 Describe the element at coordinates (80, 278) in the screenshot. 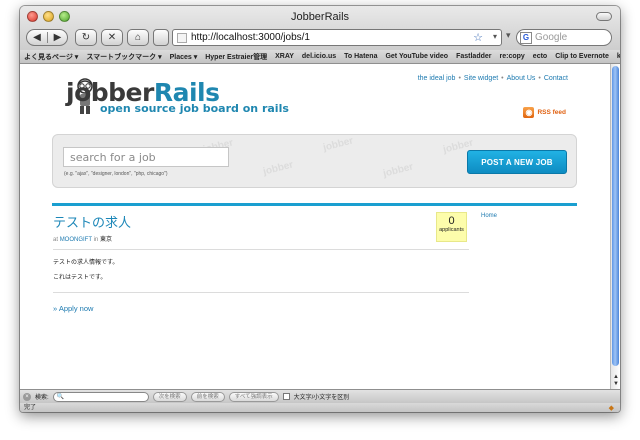

I see `job-description-line: これはテストです。` at that location.